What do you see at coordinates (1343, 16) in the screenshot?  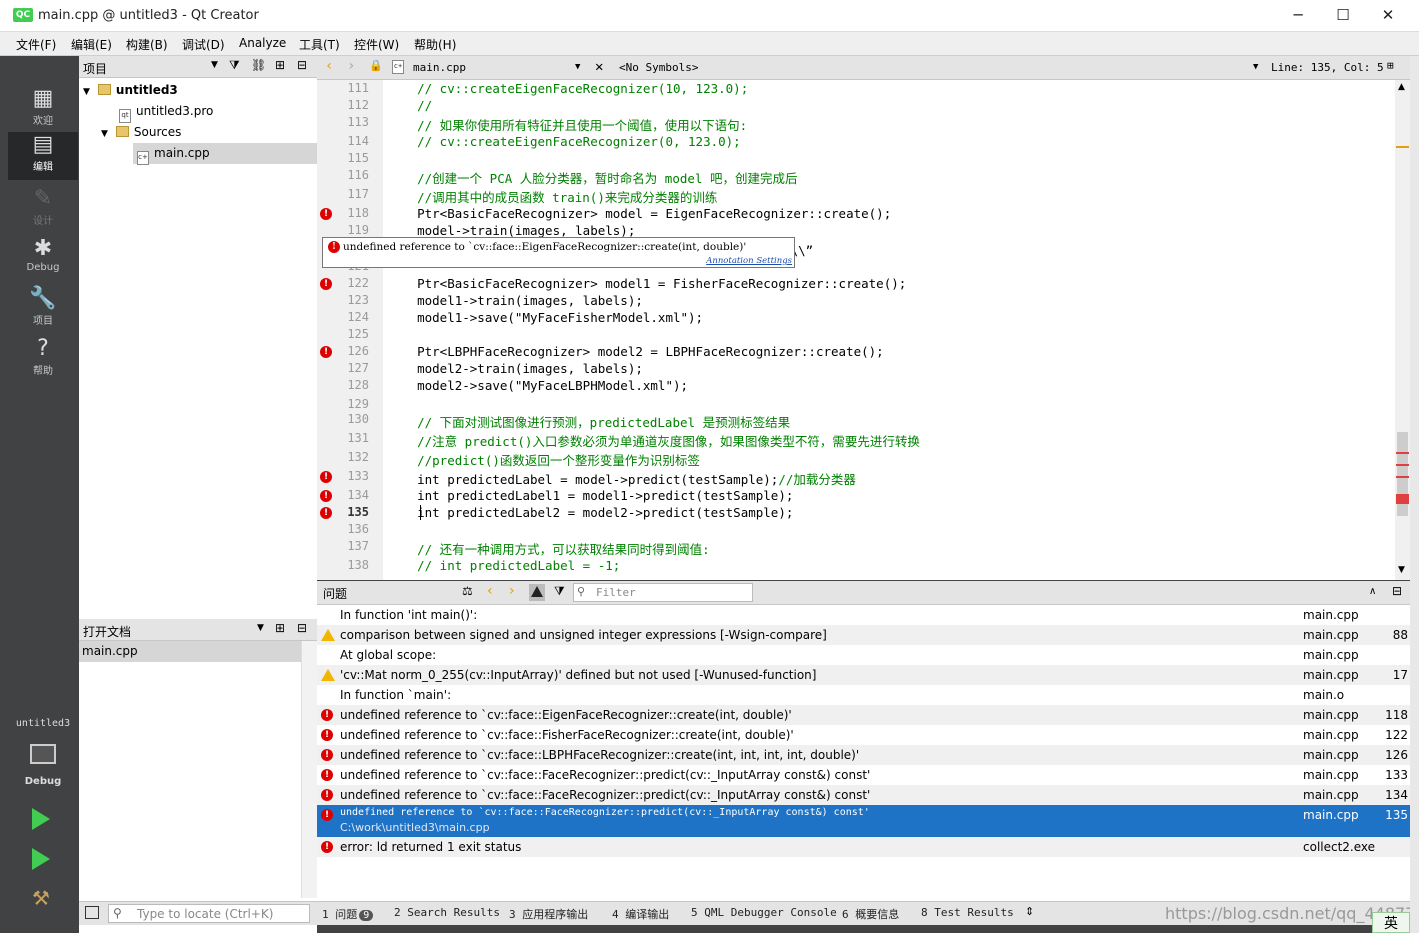 I see `maximize-button: ☐` at bounding box center [1343, 16].